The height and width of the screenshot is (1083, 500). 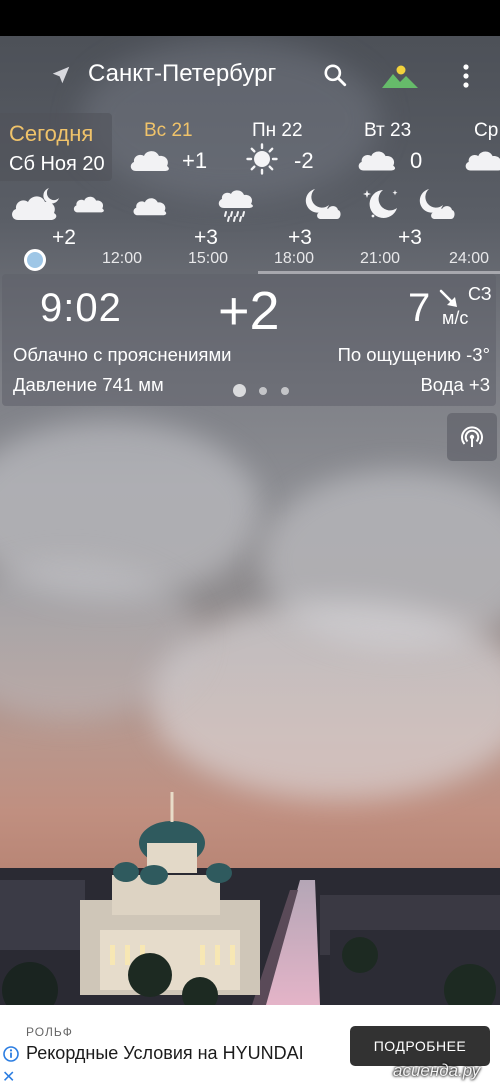 I want to click on hourly-time: 21:00, so click(x=380, y=258).